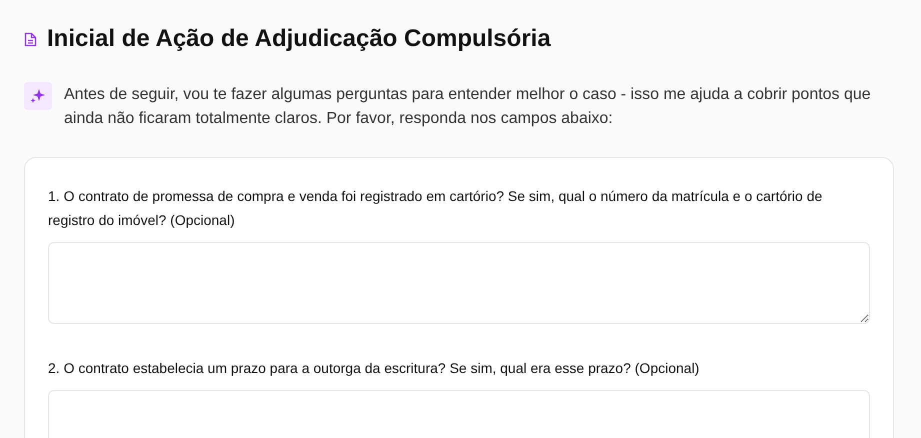  What do you see at coordinates (468, 107) in the screenshot?
I see `intro-text: Antes de seguir, vou te fazer algumas perguntas para entender melhor o caso - isso me ajuda a cobrir pontos que ainda não ficaram totalmente claros. Por favor, responda nos campos abaixo:` at bounding box center [468, 107].